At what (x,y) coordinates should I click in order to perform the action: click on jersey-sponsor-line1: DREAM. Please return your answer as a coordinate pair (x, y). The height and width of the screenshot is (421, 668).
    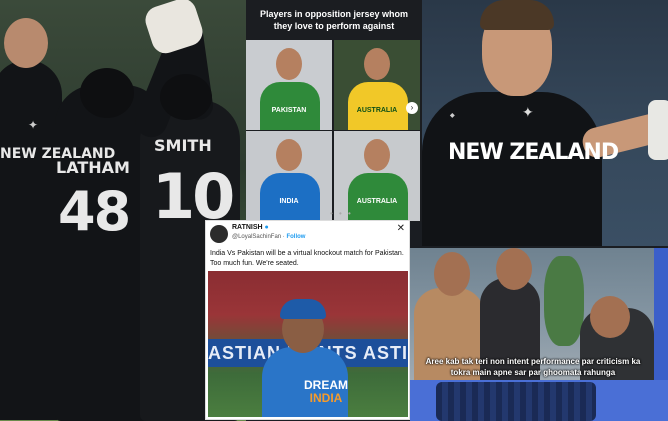
    Looking at the image, I should click on (326, 385).